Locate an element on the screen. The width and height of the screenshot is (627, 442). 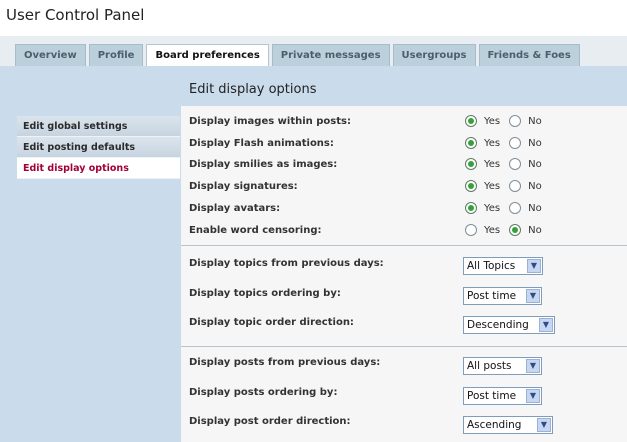
topic-days-select: All Topics ▼ is located at coordinates (503, 266).